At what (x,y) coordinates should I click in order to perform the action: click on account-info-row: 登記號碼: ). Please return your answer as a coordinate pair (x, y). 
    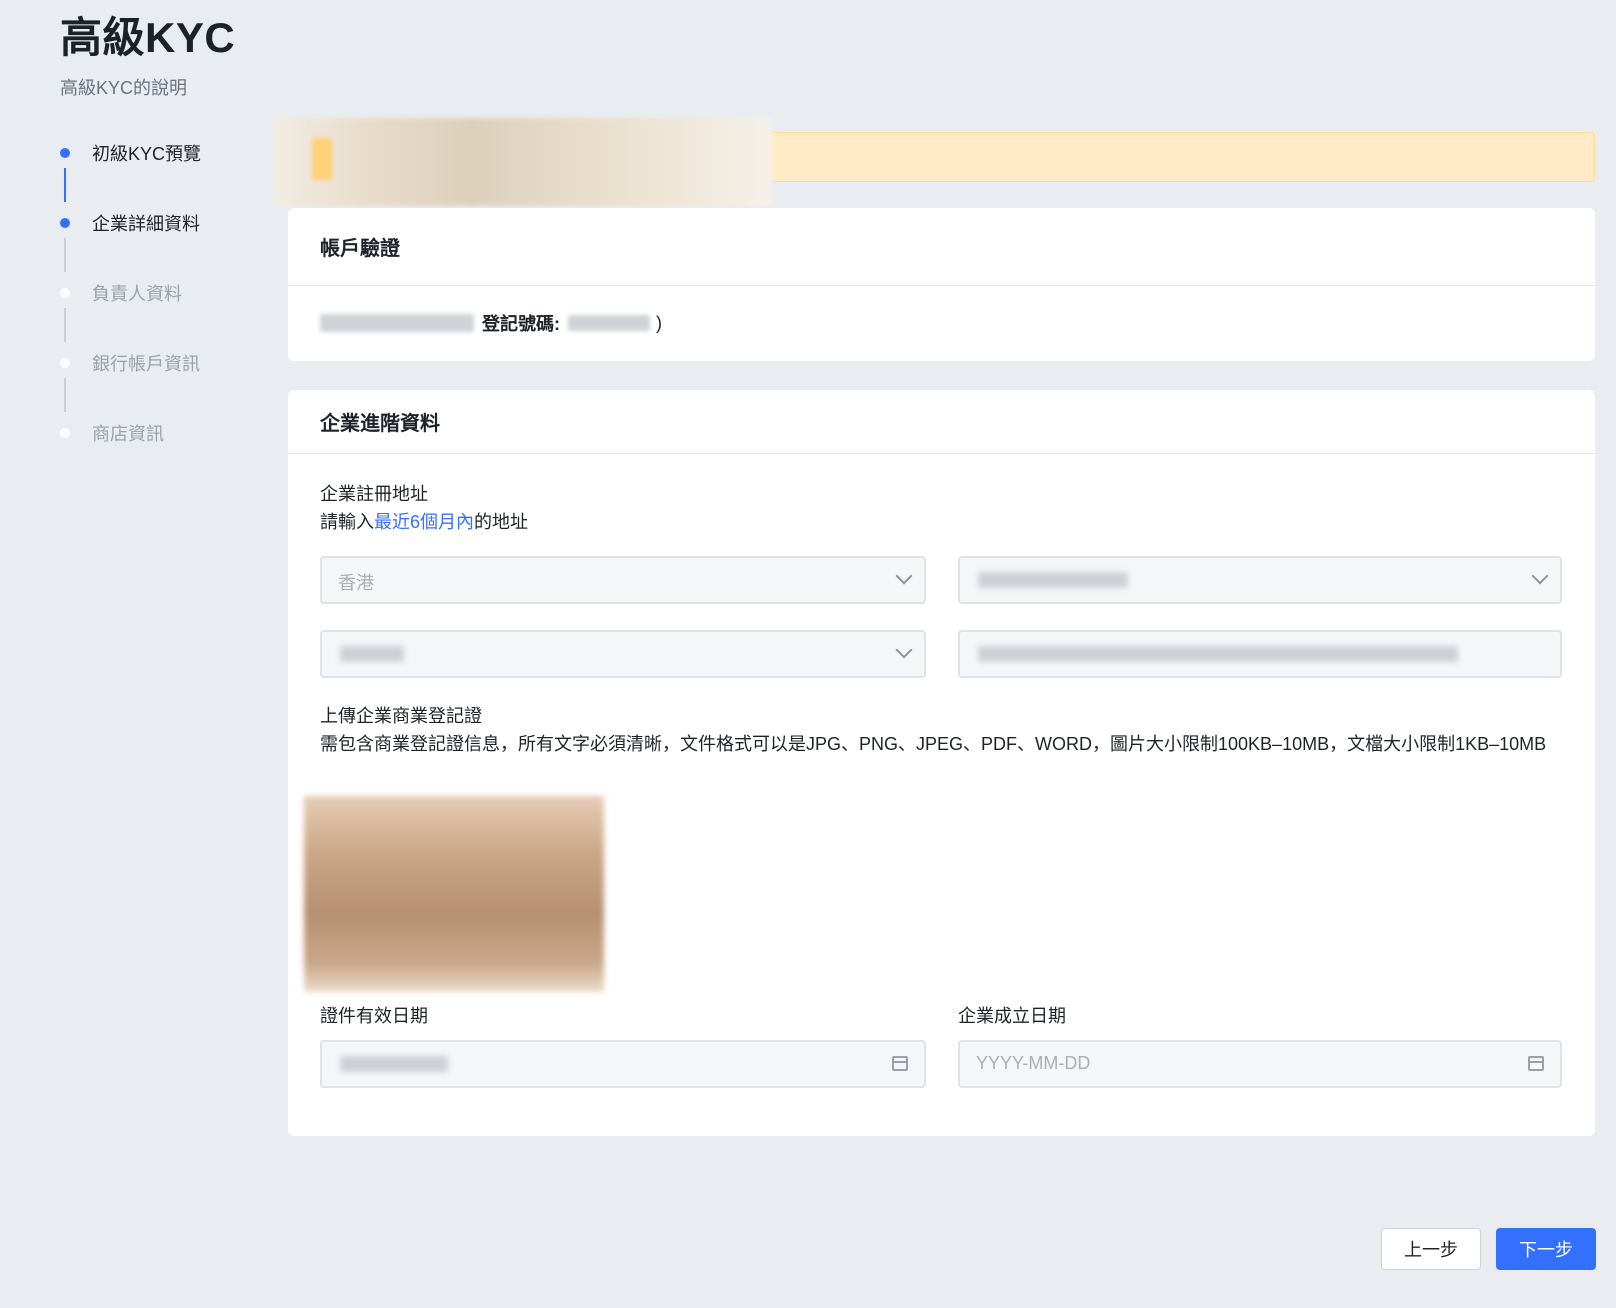
    Looking at the image, I should click on (941, 323).